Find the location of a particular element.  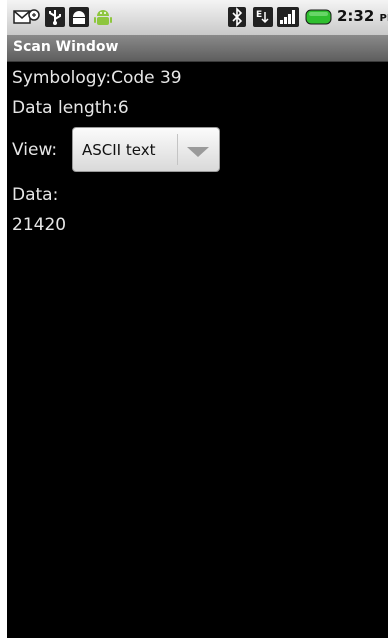

status-bar: E 2:32 PM is located at coordinates (197, 18).